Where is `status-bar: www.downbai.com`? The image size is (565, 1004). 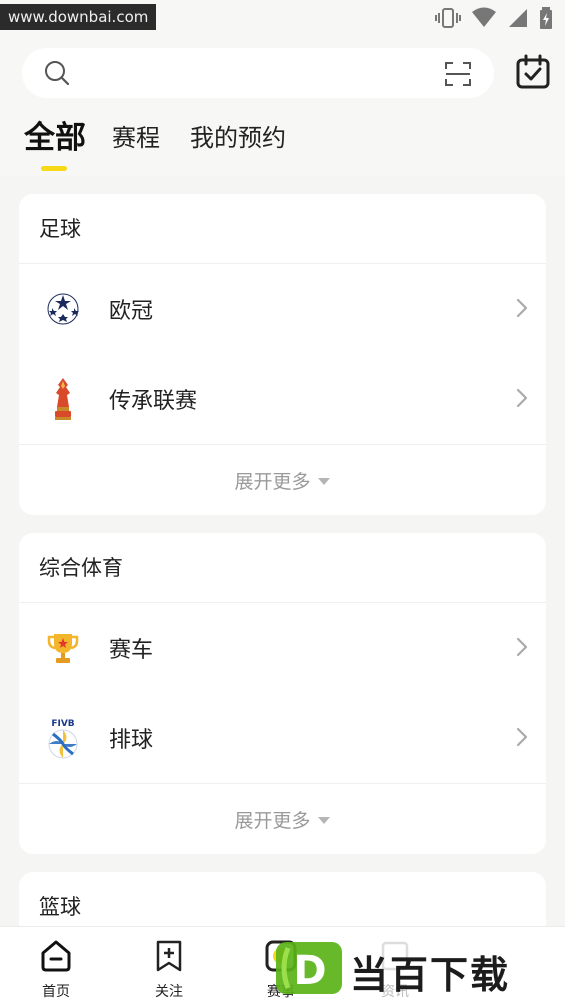
status-bar: www.downbai.com is located at coordinates (282, 18).